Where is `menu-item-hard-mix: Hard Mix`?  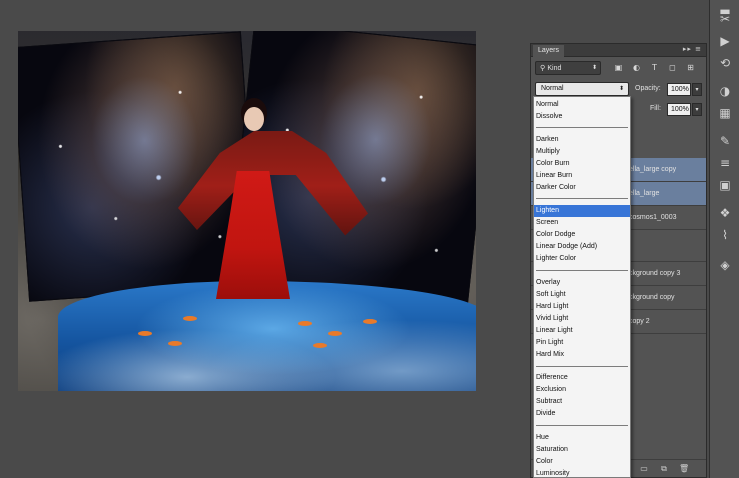 menu-item-hard-mix: Hard Mix is located at coordinates (582, 355).